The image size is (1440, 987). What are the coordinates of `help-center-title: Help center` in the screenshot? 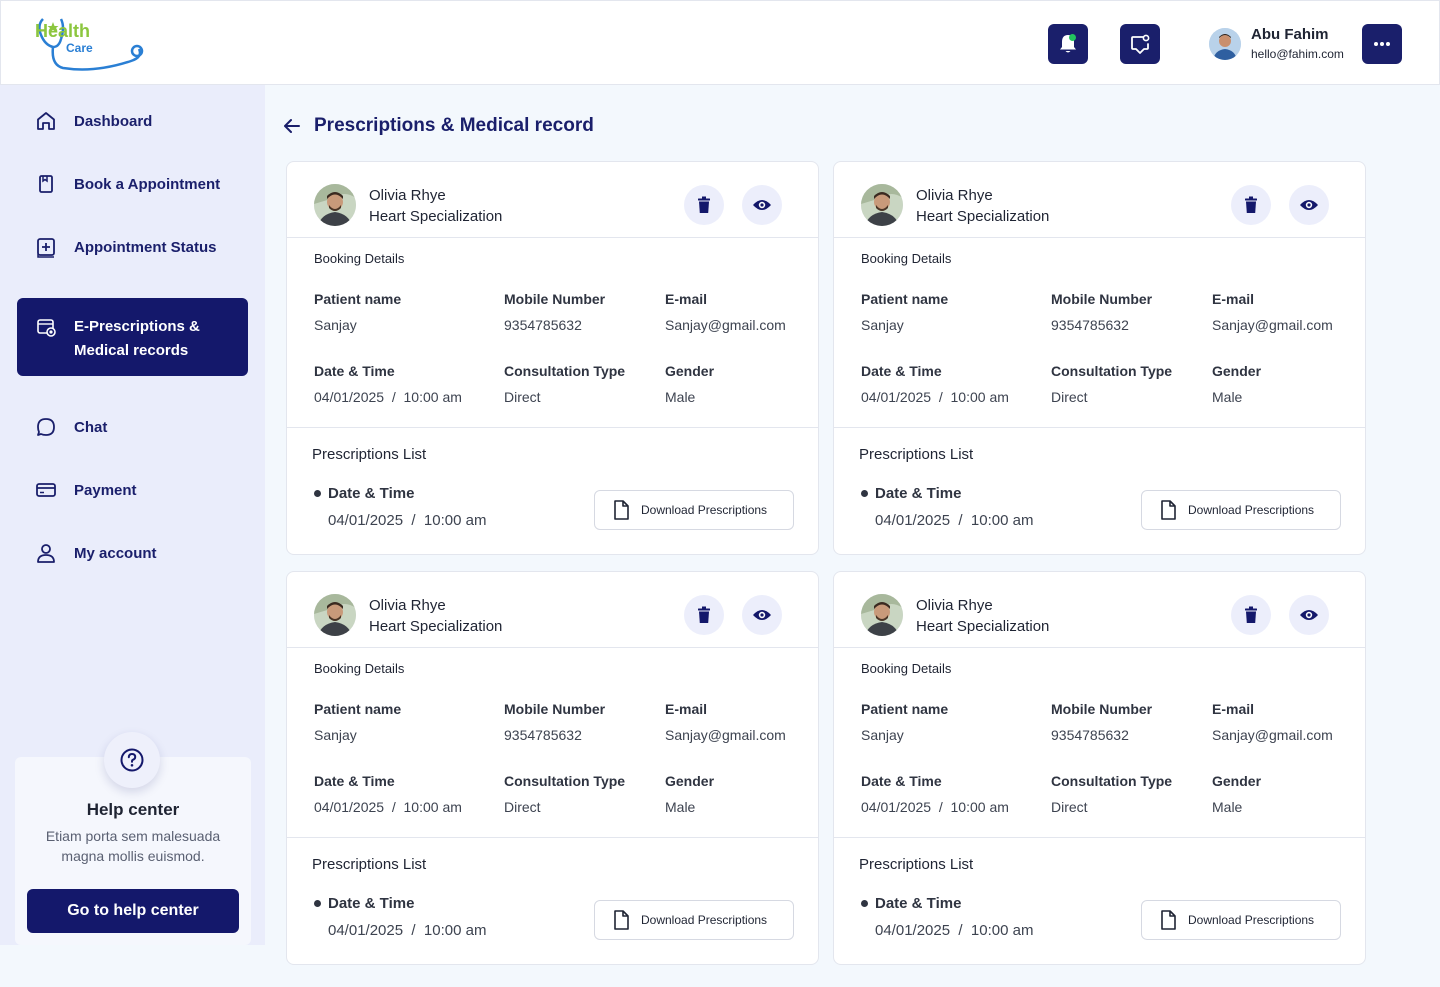 It's located at (133, 809).